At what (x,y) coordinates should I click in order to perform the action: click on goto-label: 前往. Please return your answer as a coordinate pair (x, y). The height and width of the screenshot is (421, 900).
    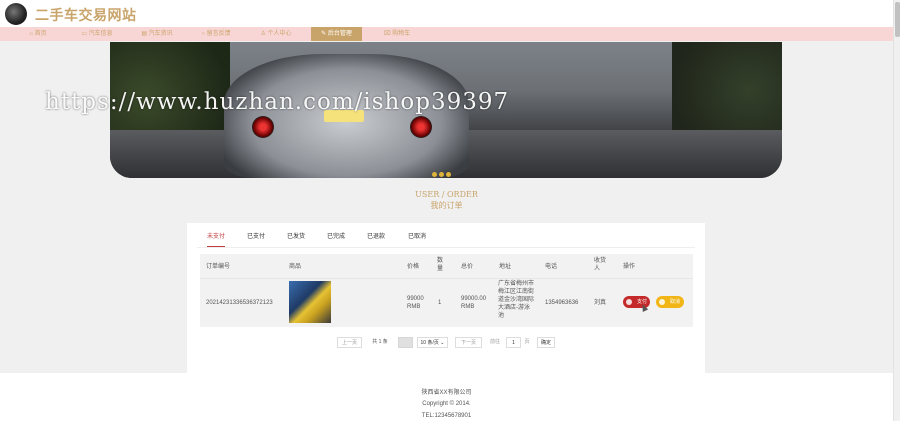
    Looking at the image, I should click on (494, 342).